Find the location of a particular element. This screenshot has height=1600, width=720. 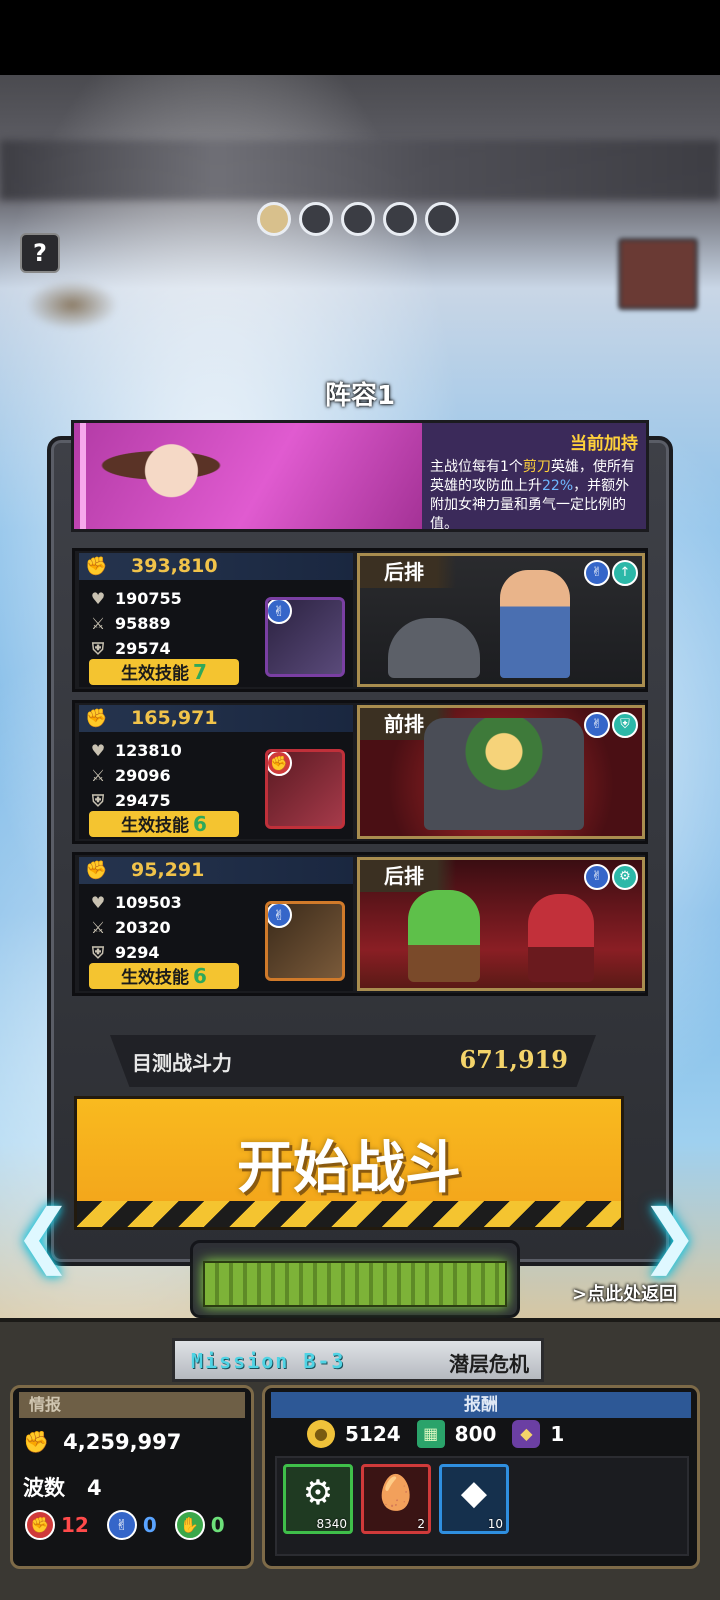

gear-icon: ⚙ is located at coordinates (625, 877).